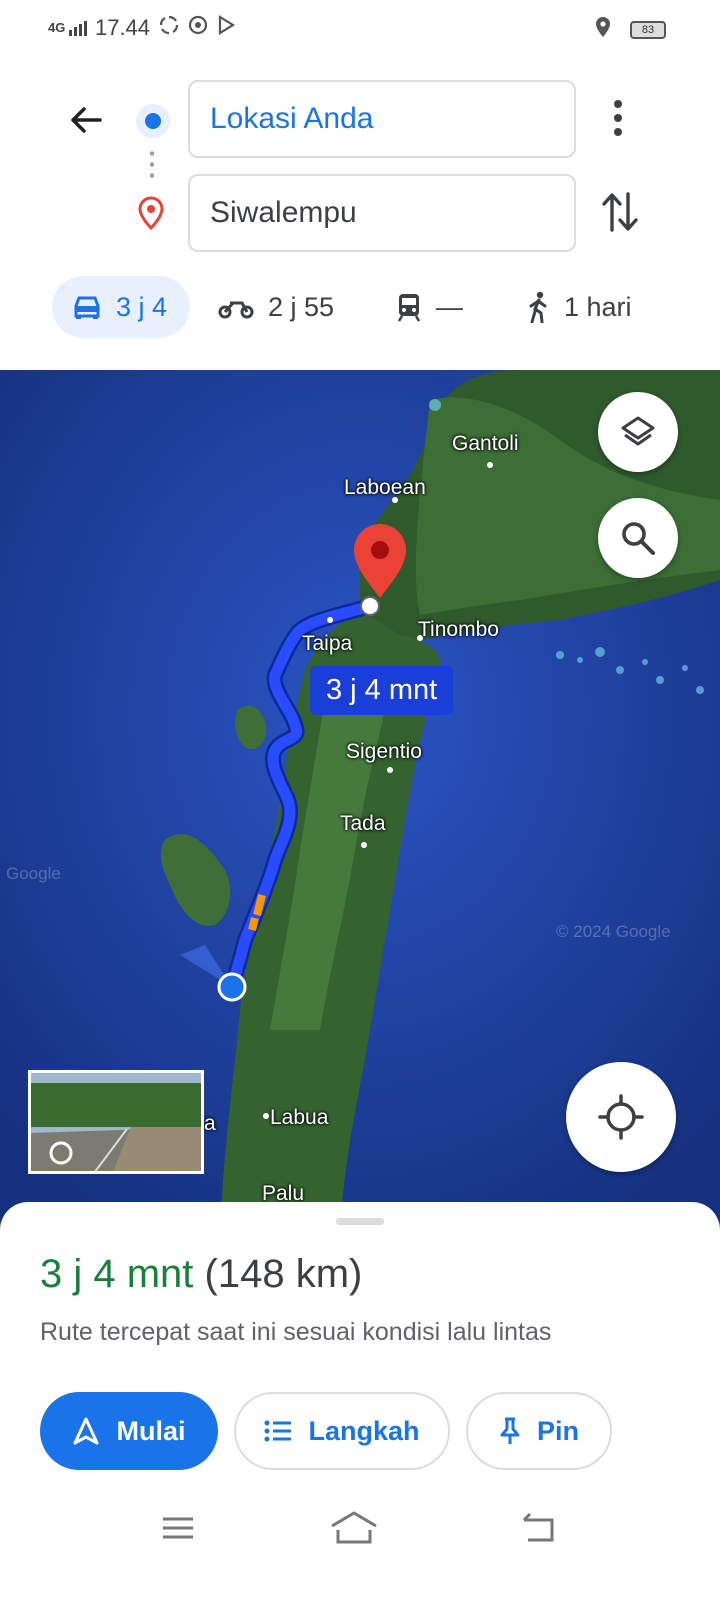 The image size is (720, 1600). I want to click on car-icon, so click(87, 307).